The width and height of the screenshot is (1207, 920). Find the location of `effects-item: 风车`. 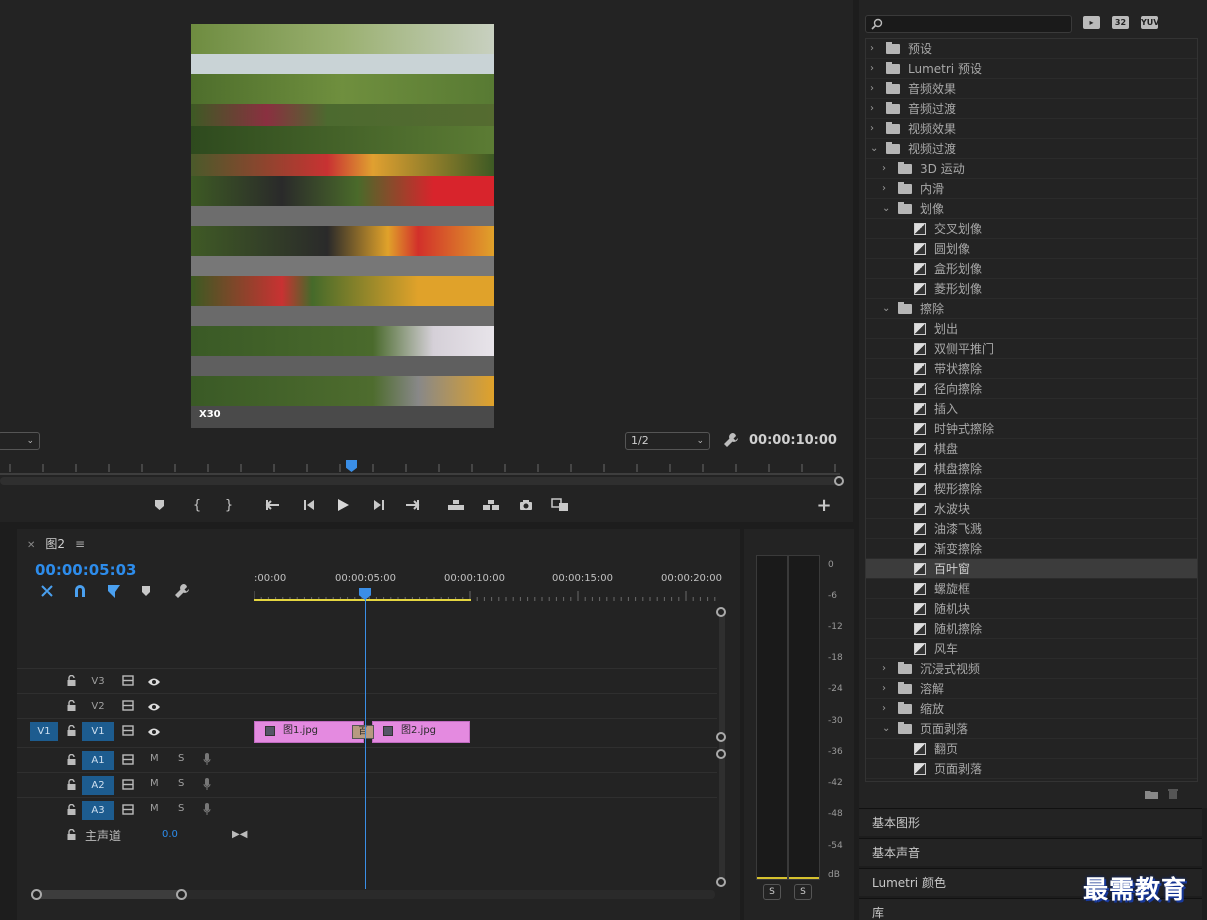

effects-item: 风车 is located at coordinates (1031, 649).